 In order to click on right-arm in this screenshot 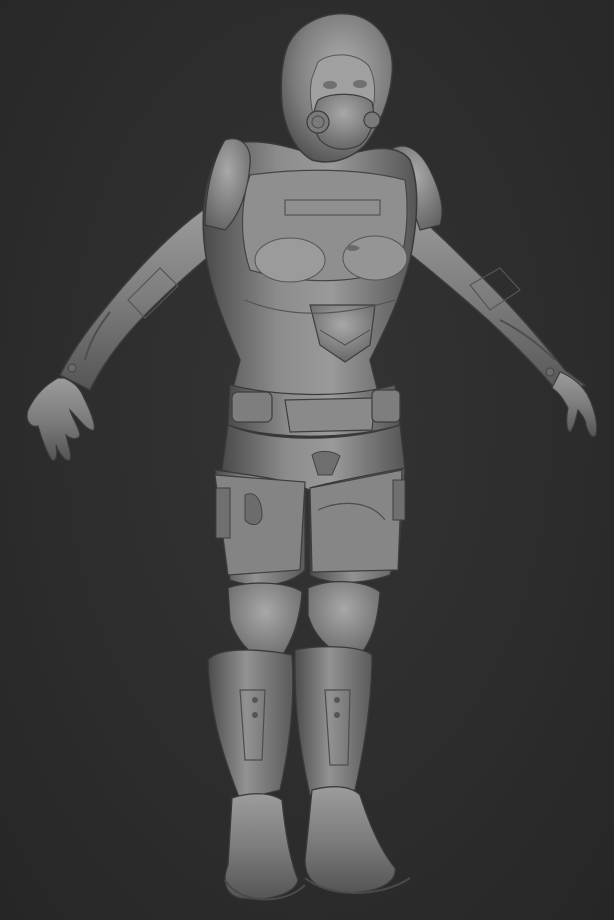, I will do `click(493, 291)`.